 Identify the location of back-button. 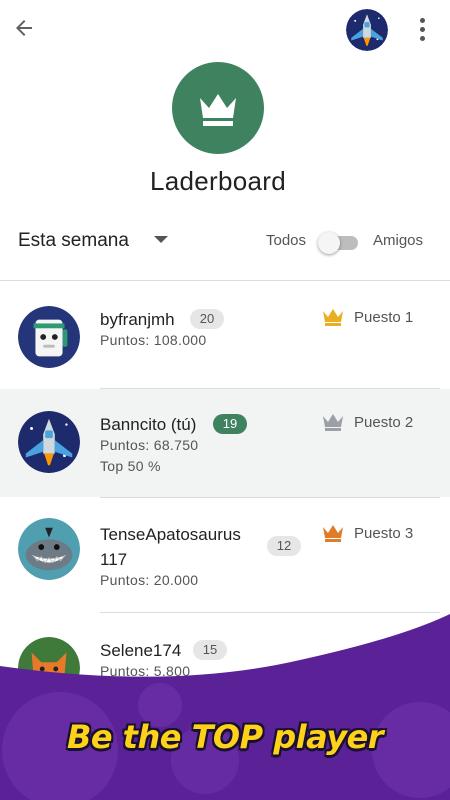
(24, 28).